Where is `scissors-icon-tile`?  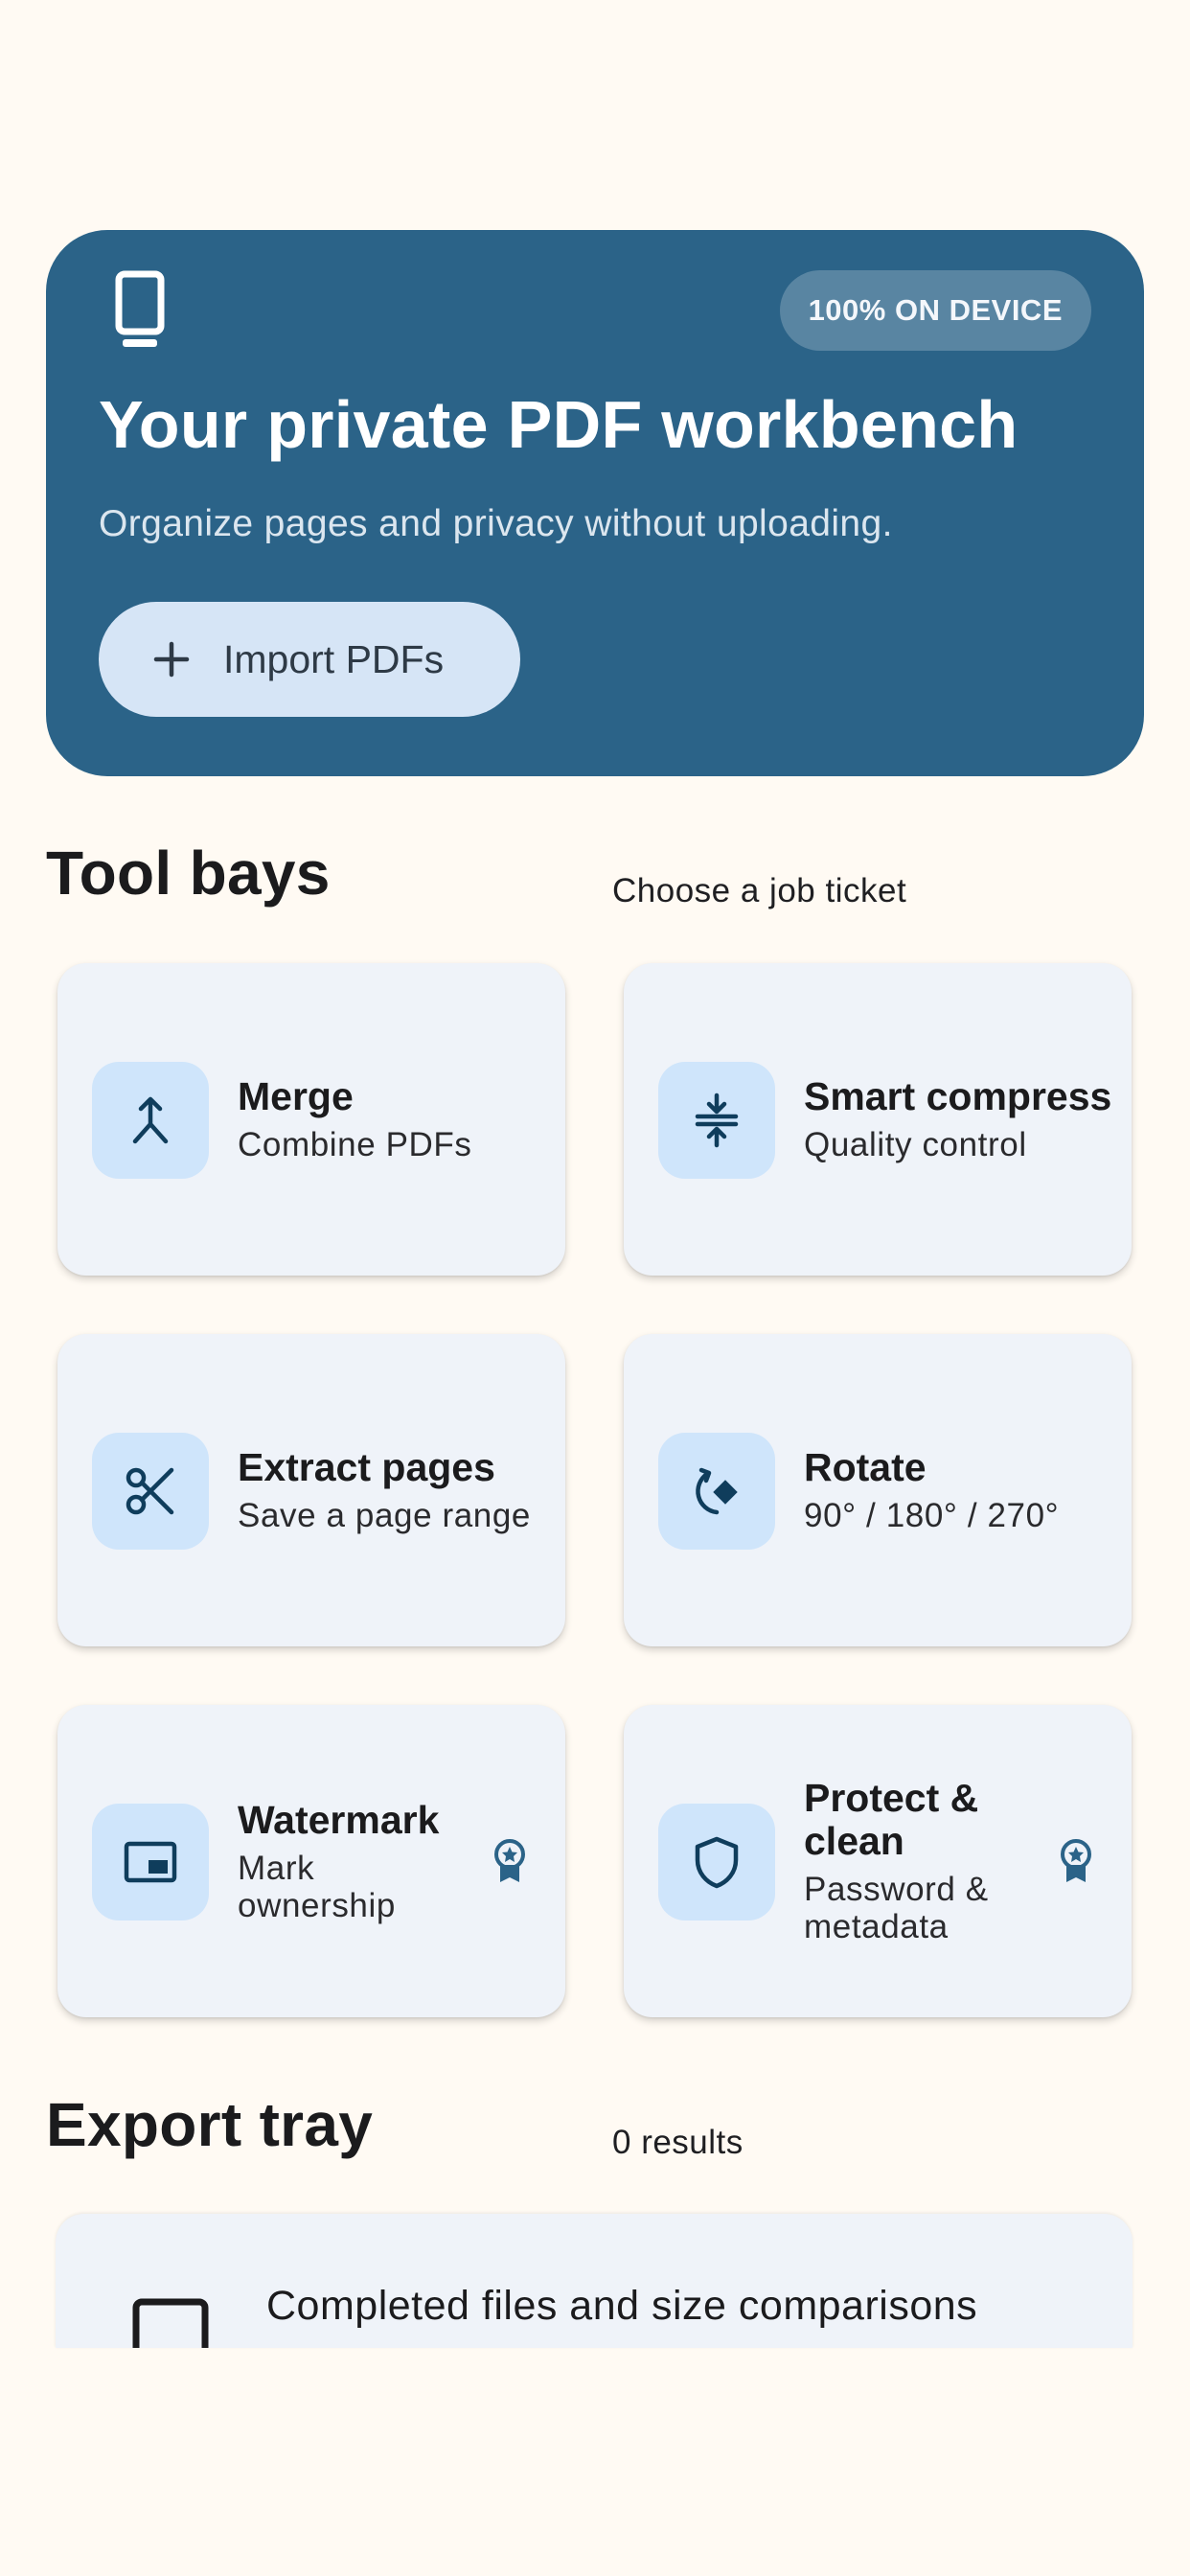
scissors-icon-tile is located at coordinates (151, 1491).